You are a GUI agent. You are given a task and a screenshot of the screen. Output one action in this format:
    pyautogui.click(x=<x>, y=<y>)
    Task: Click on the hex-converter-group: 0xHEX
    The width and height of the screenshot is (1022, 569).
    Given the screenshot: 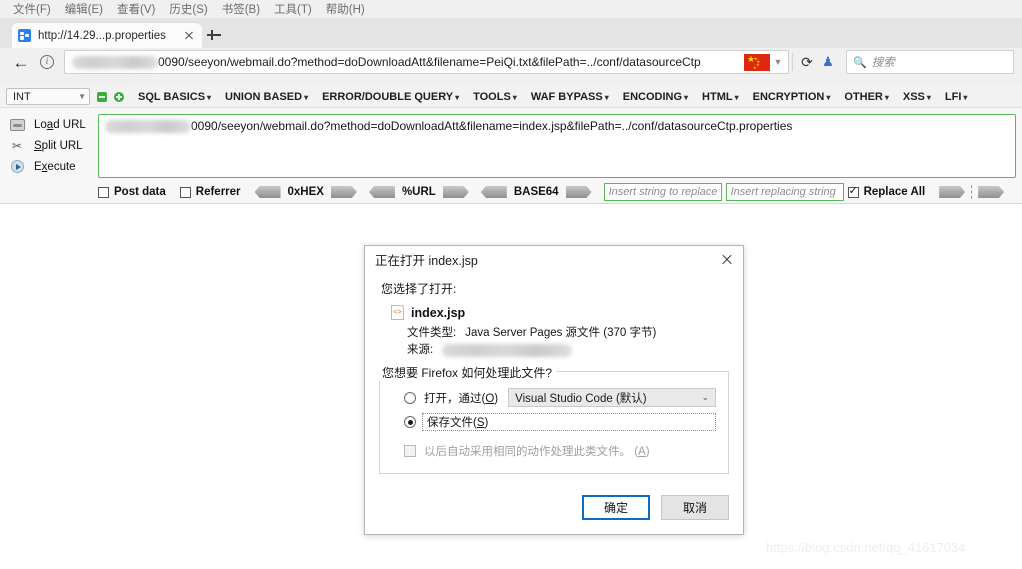 What is the action you would take?
    pyautogui.click(x=305, y=192)
    